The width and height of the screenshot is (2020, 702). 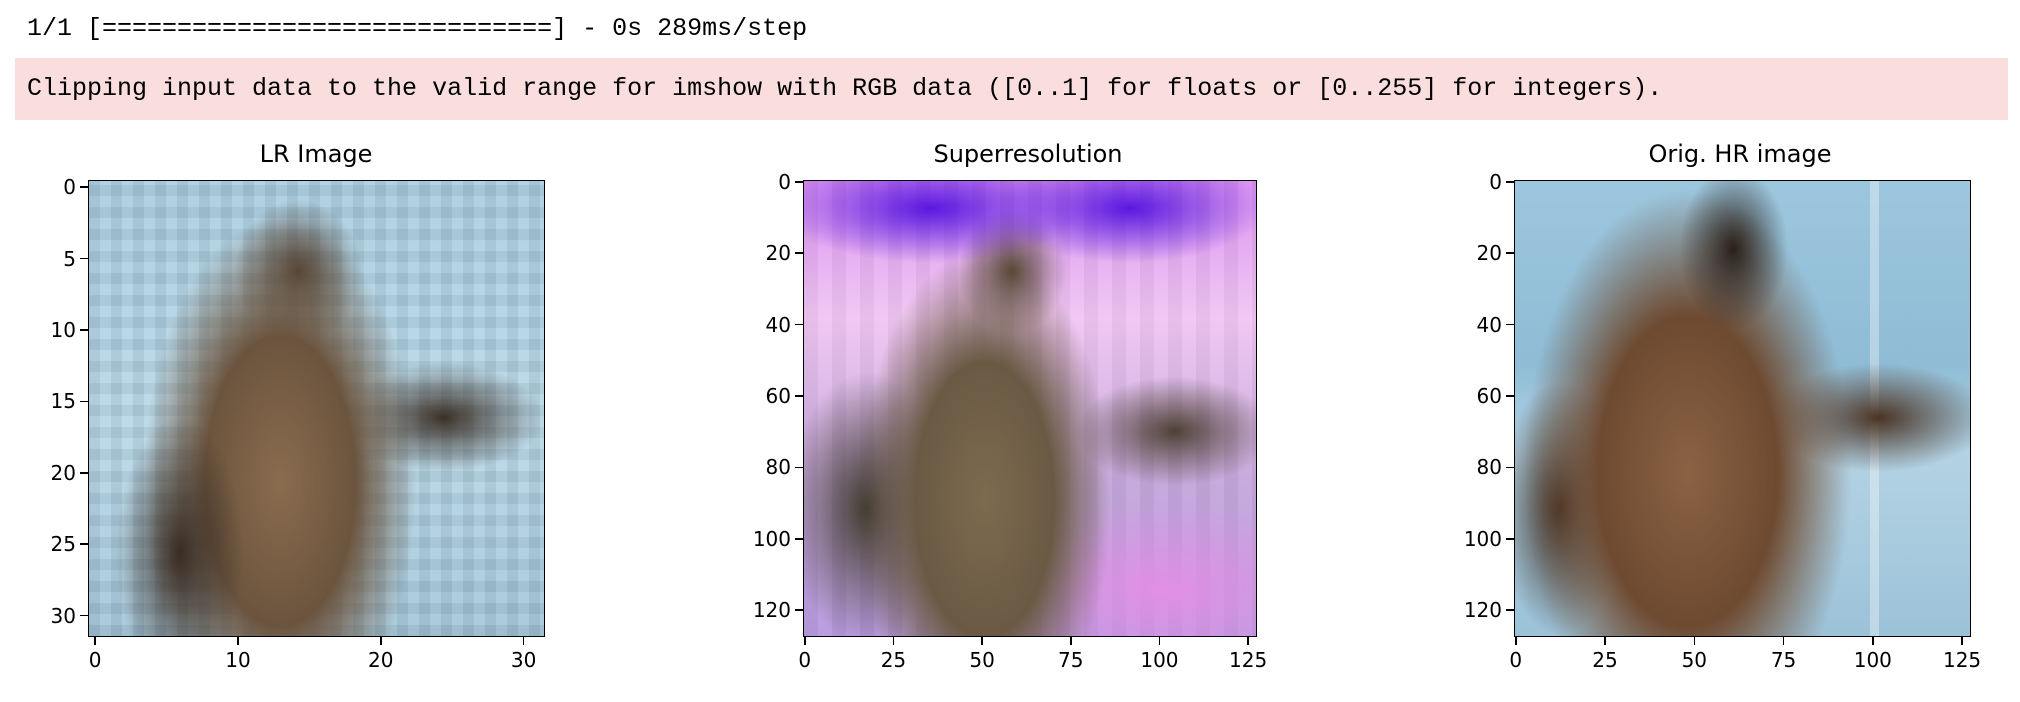 I want to click on y-tick-label: 25, so click(x=63, y=544).